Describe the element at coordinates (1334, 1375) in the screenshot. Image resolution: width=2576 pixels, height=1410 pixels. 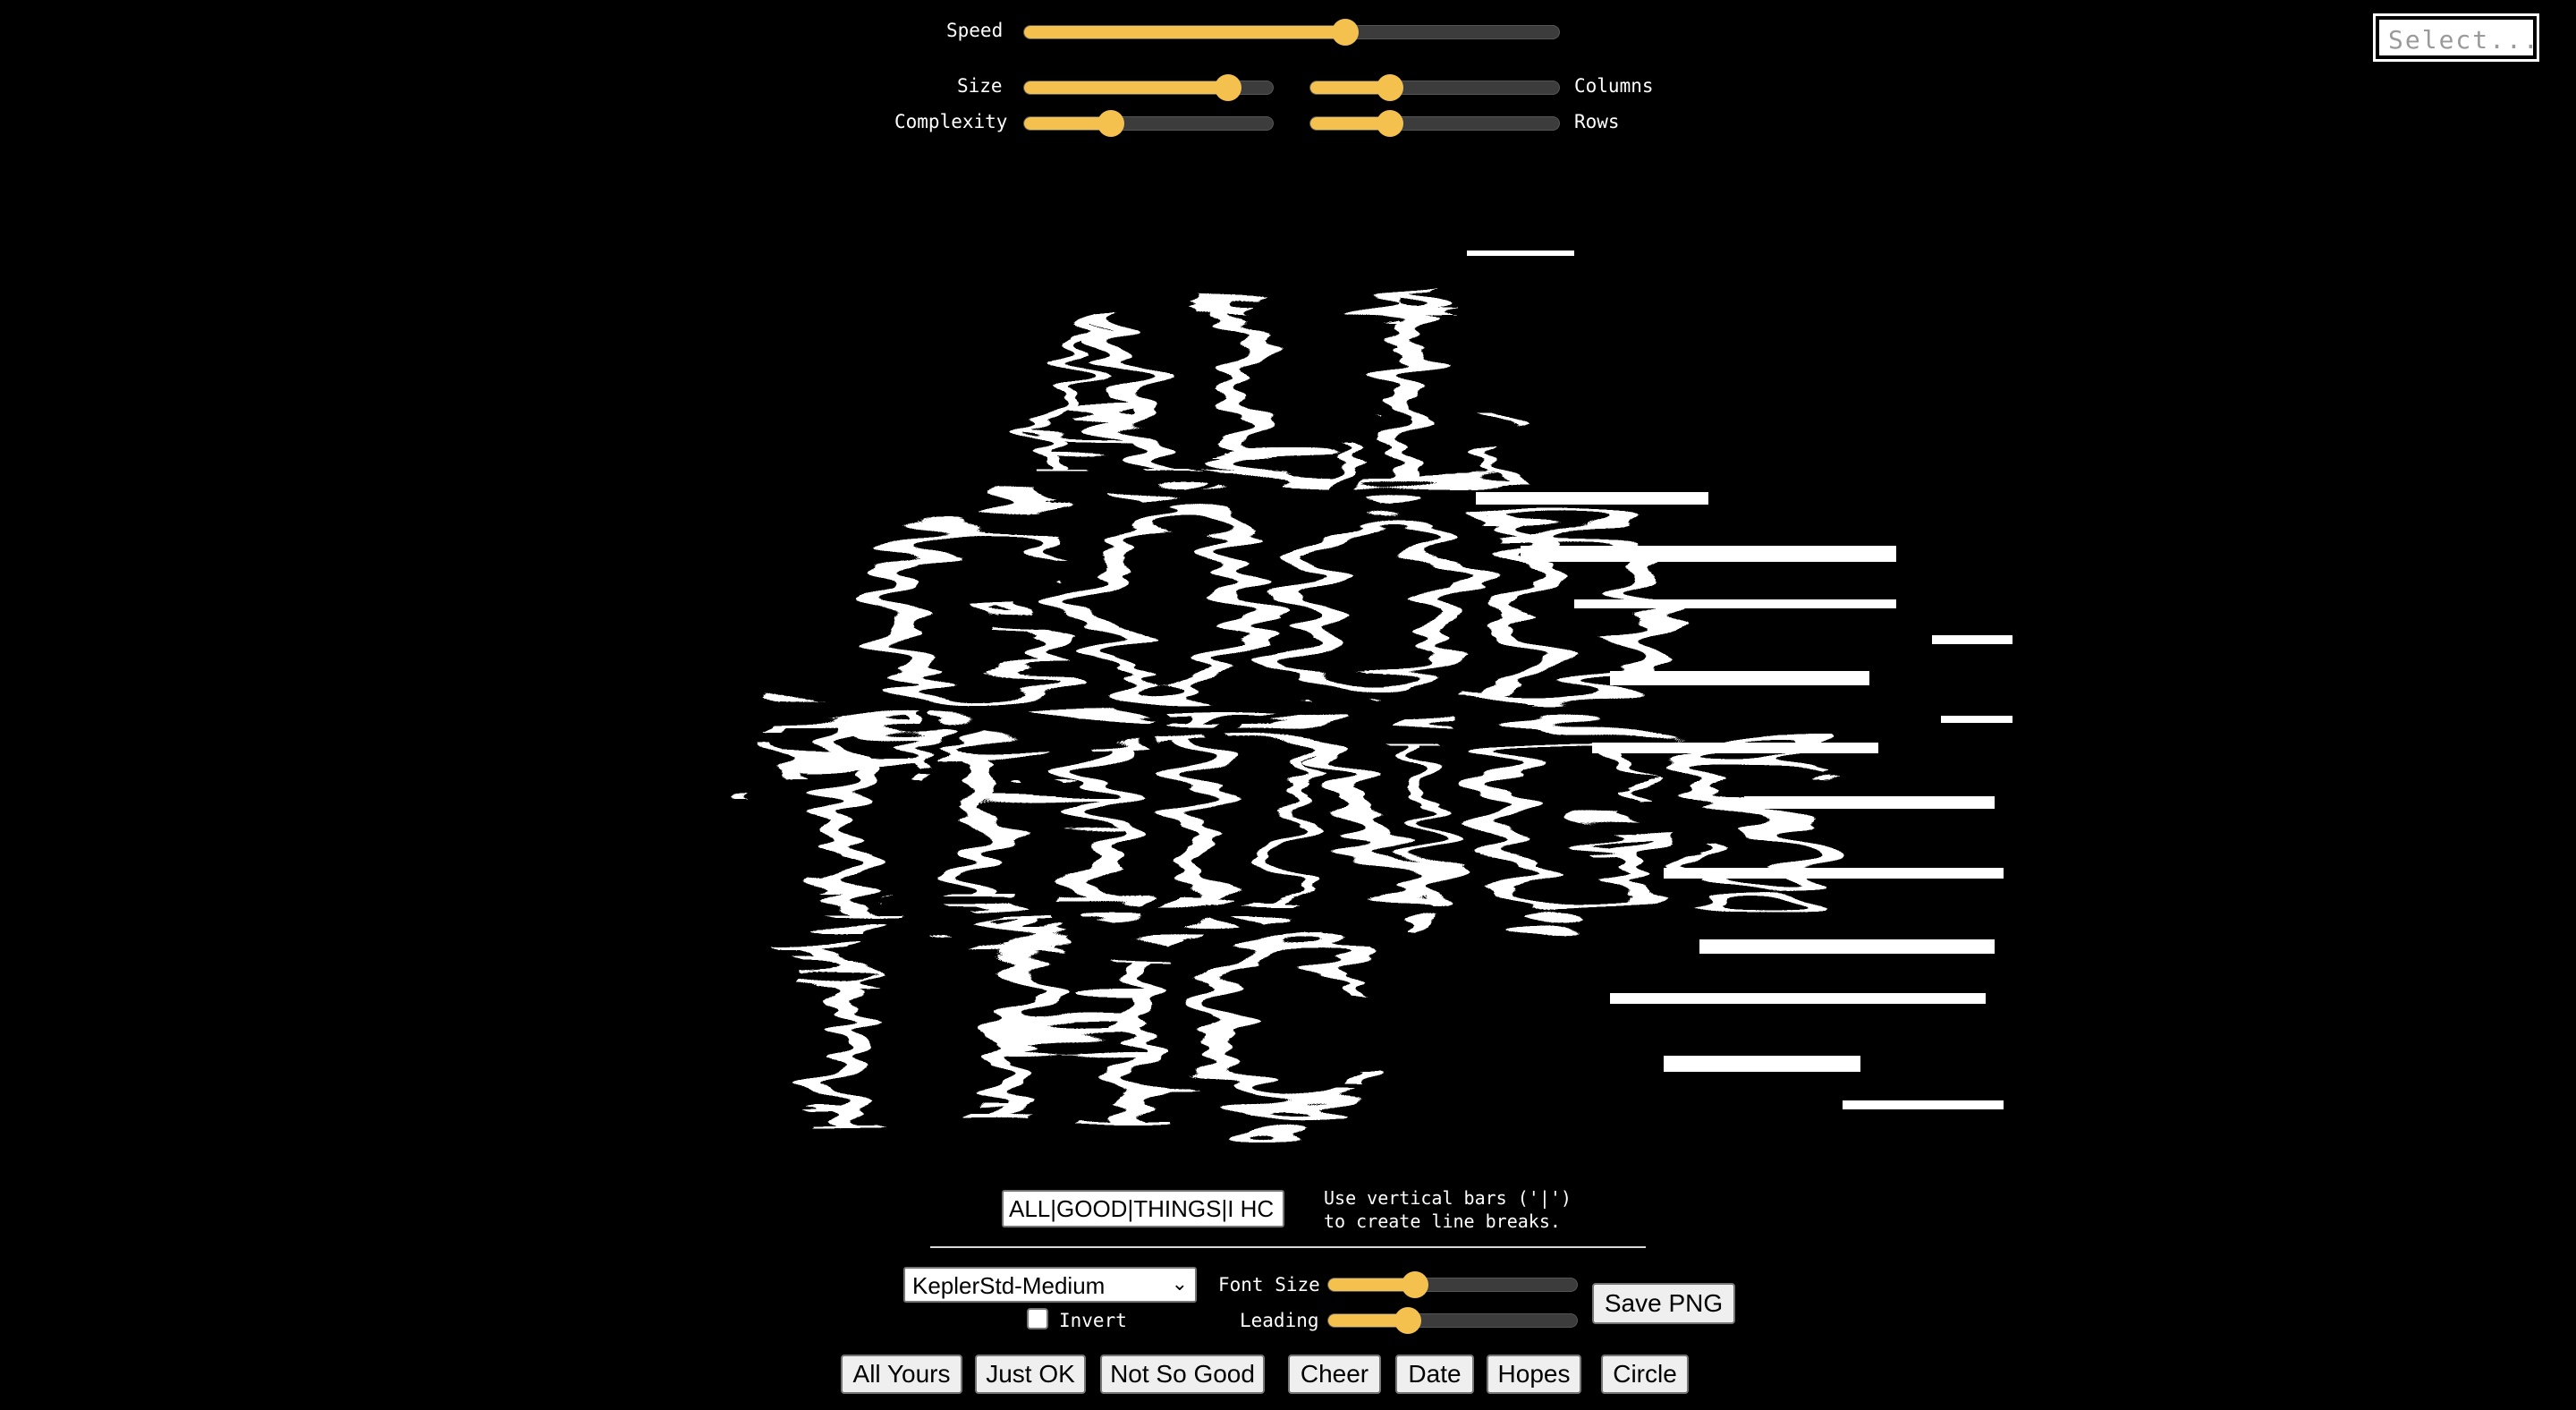
I see `preset-cheer-button: Cheer` at that location.